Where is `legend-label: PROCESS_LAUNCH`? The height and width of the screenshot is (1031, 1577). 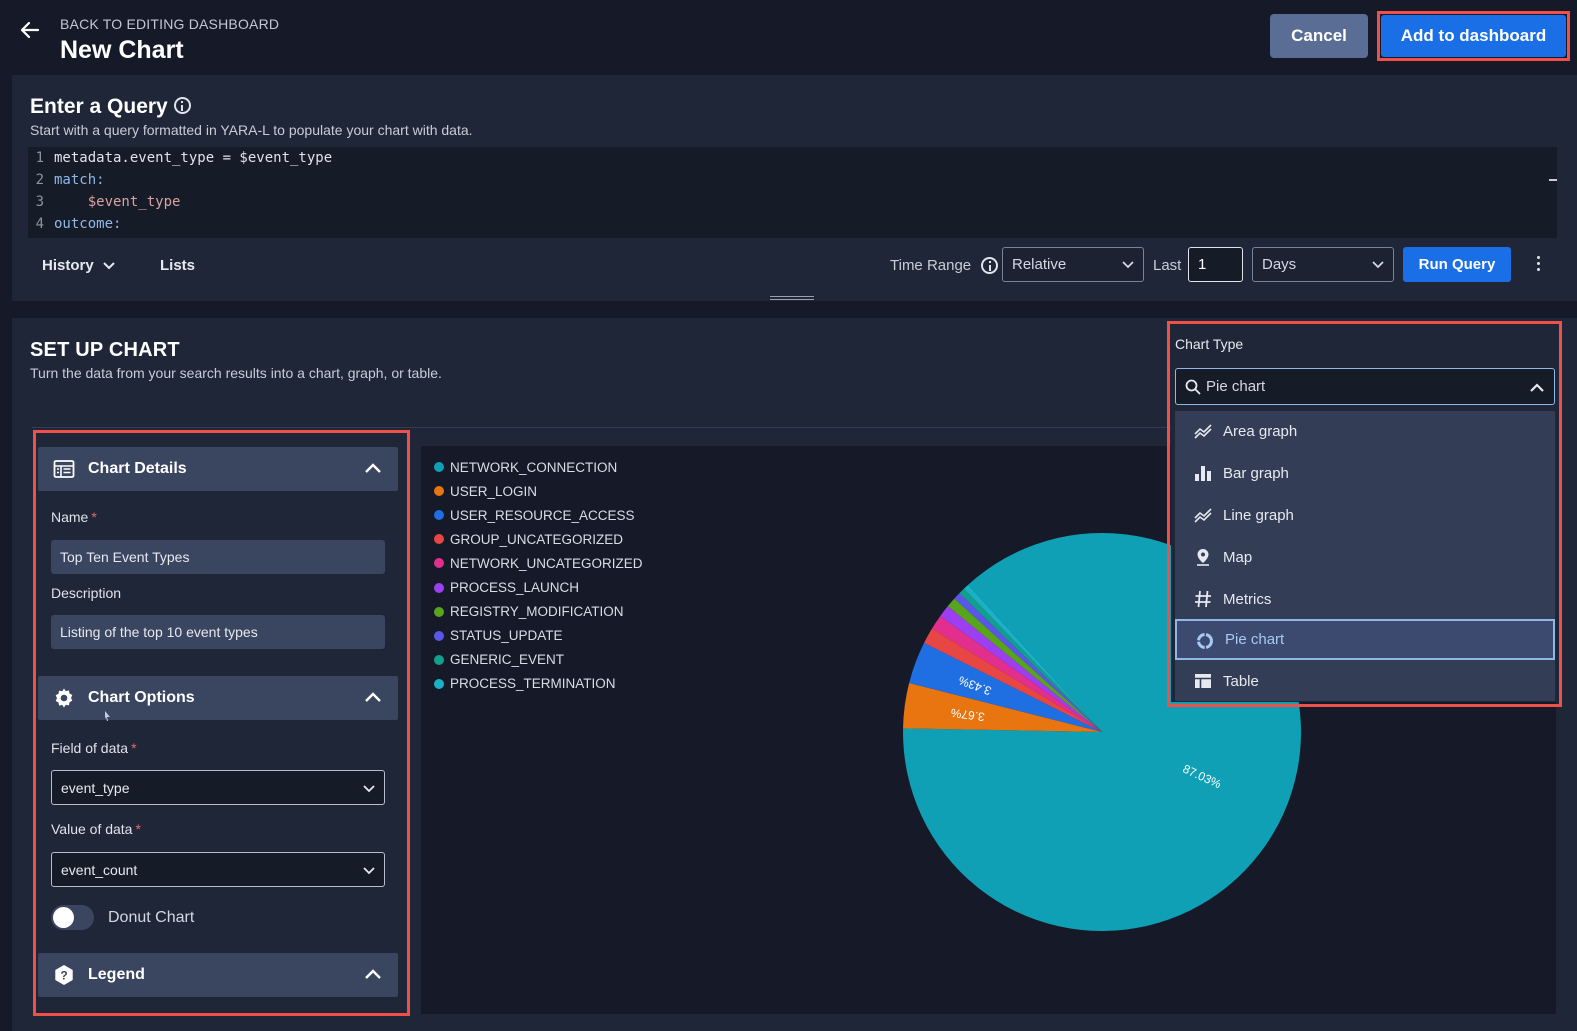
legend-label: PROCESS_LAUNCH is located at coordinates (515, 588).